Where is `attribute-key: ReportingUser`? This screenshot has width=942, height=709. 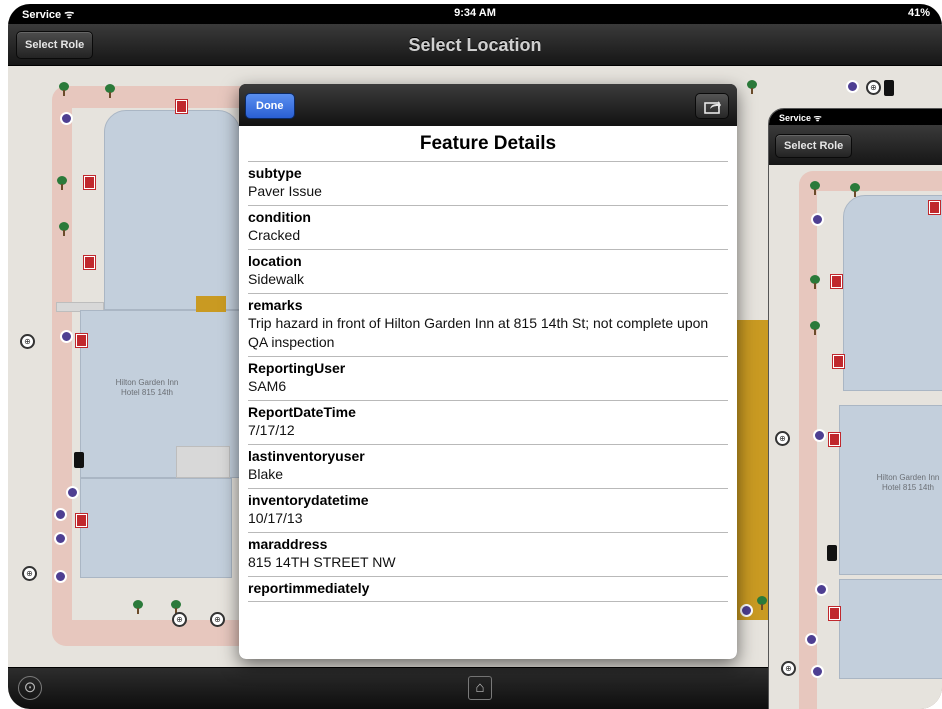 attribute-key: ReportingUser is located at coordinates (297, 368).